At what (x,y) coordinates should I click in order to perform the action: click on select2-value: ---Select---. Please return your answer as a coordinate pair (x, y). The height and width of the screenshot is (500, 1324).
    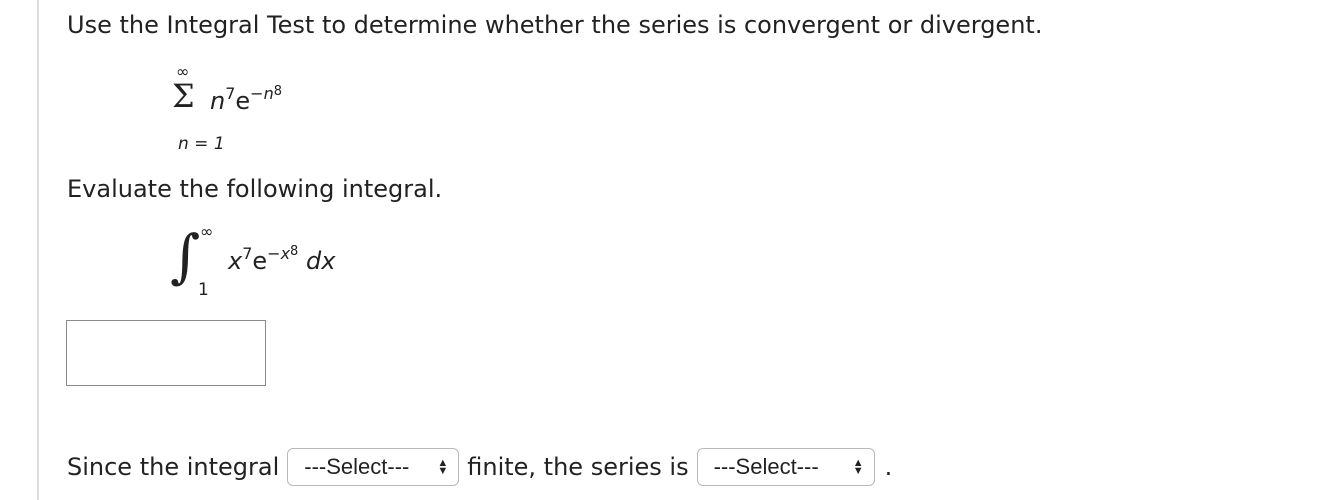
    Looking at the image, I should click on (766, 466).